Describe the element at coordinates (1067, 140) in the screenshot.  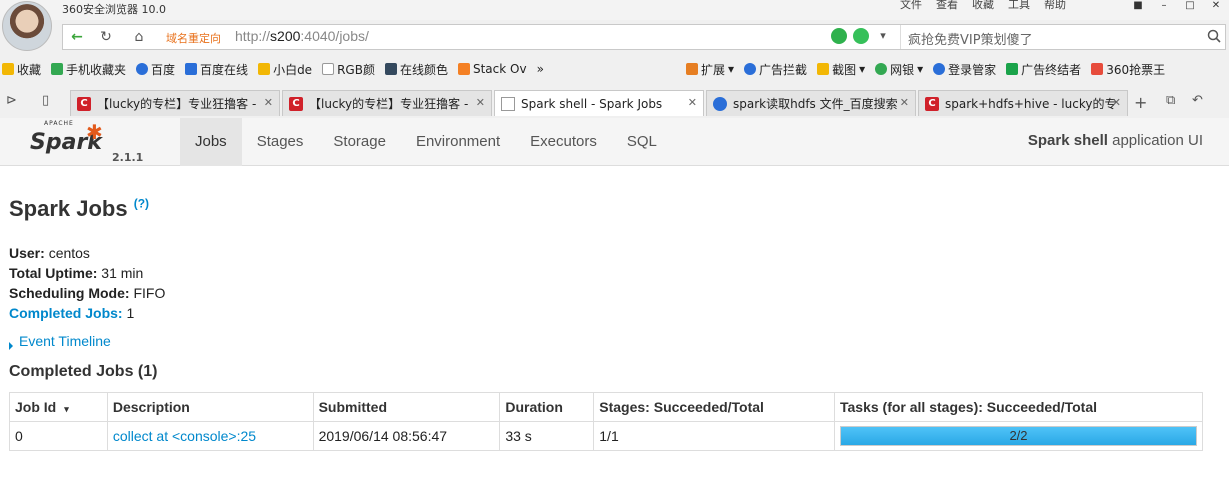
I see `app-name: Spark shell` at that location.